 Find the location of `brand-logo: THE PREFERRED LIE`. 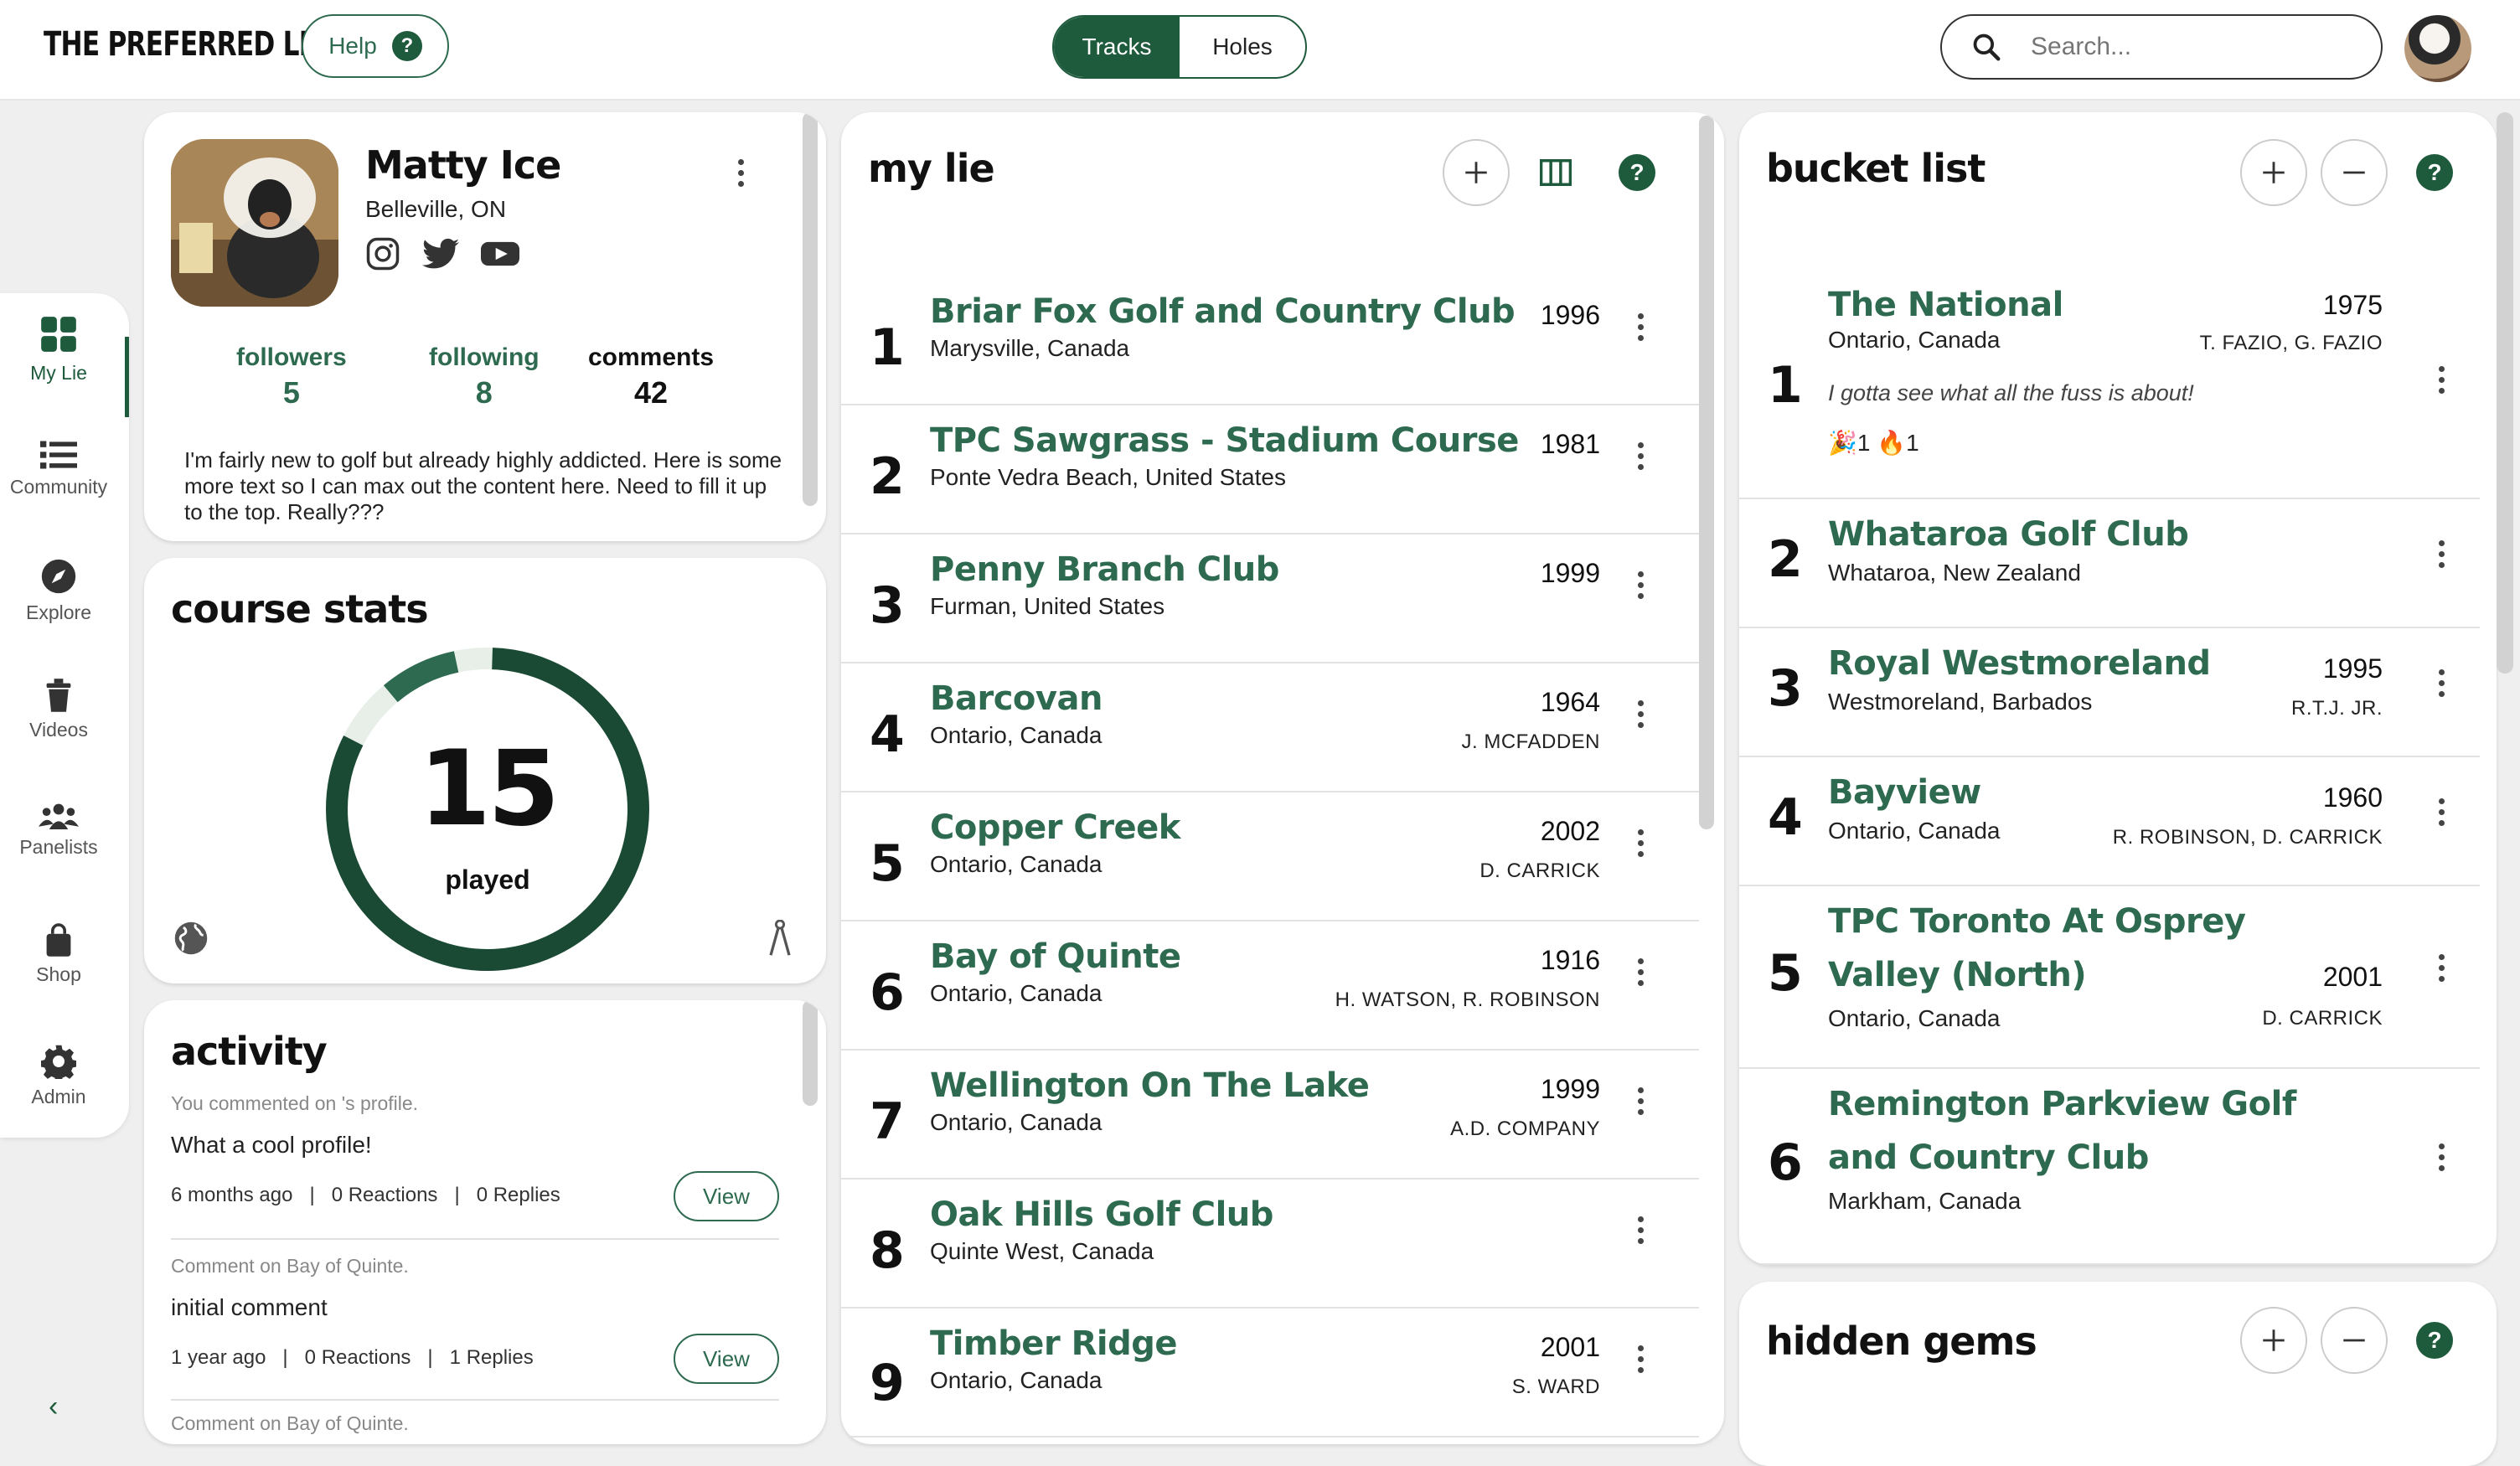

brand-logo: THE PREFERRED LIE is located at coordinates (185, 45).